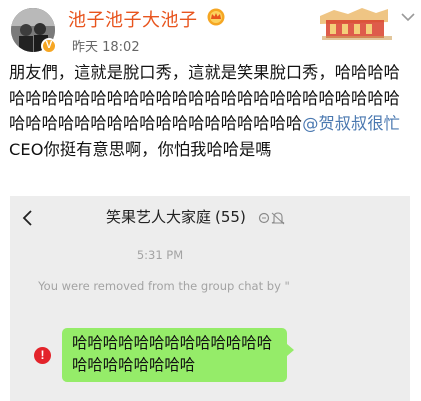  Describe the element at coordinates (159, 217) in the screenshot. I see `group-name: 笑果艺人大家庭` at that location.